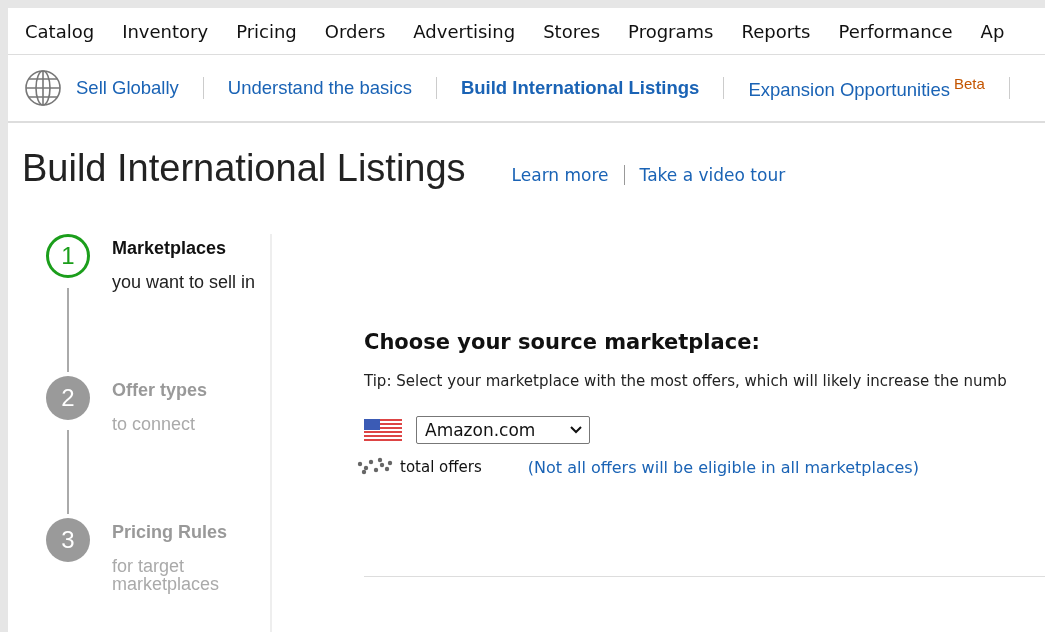 Image resolution: width=1045 pixels, height=632 pixels. What do you see at coordinates (723, 467) in the screenshot?
I see `eligibility-link: (Not all offers will be eligible in all marketplaces)` at bounding box center [723, 467].